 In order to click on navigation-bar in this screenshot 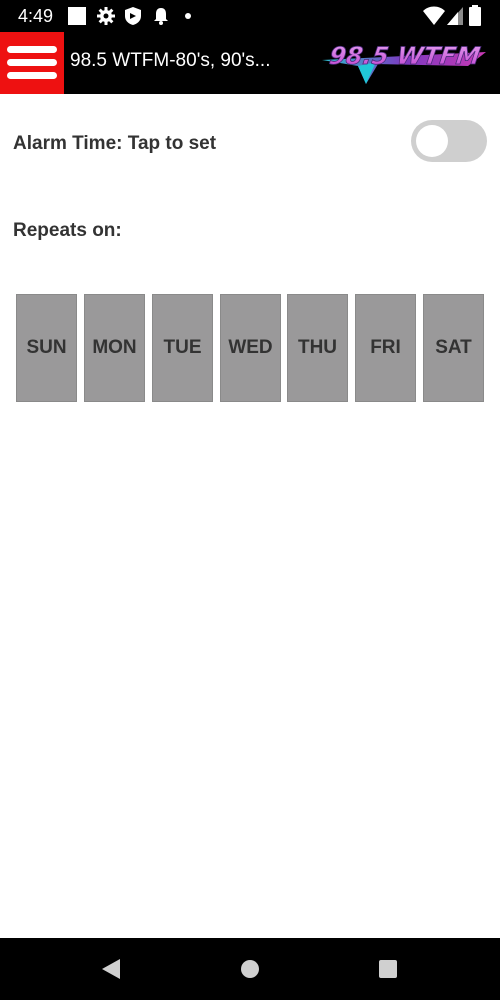, I will do `click(250, 969)`.